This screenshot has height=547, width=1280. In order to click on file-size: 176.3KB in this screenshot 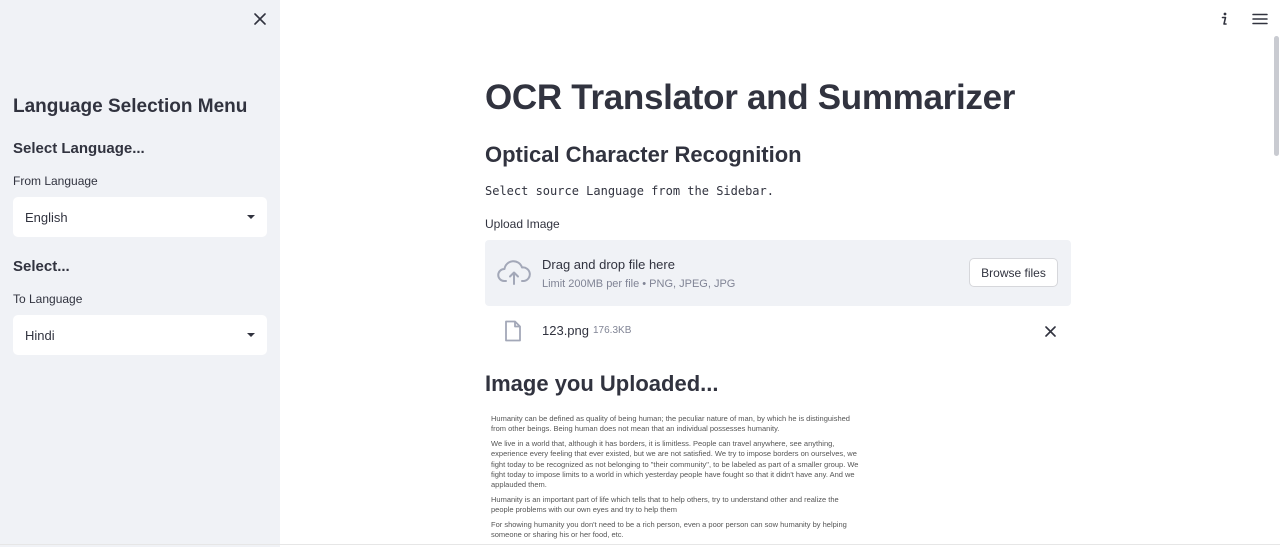, I will do `click(612, 330)`.